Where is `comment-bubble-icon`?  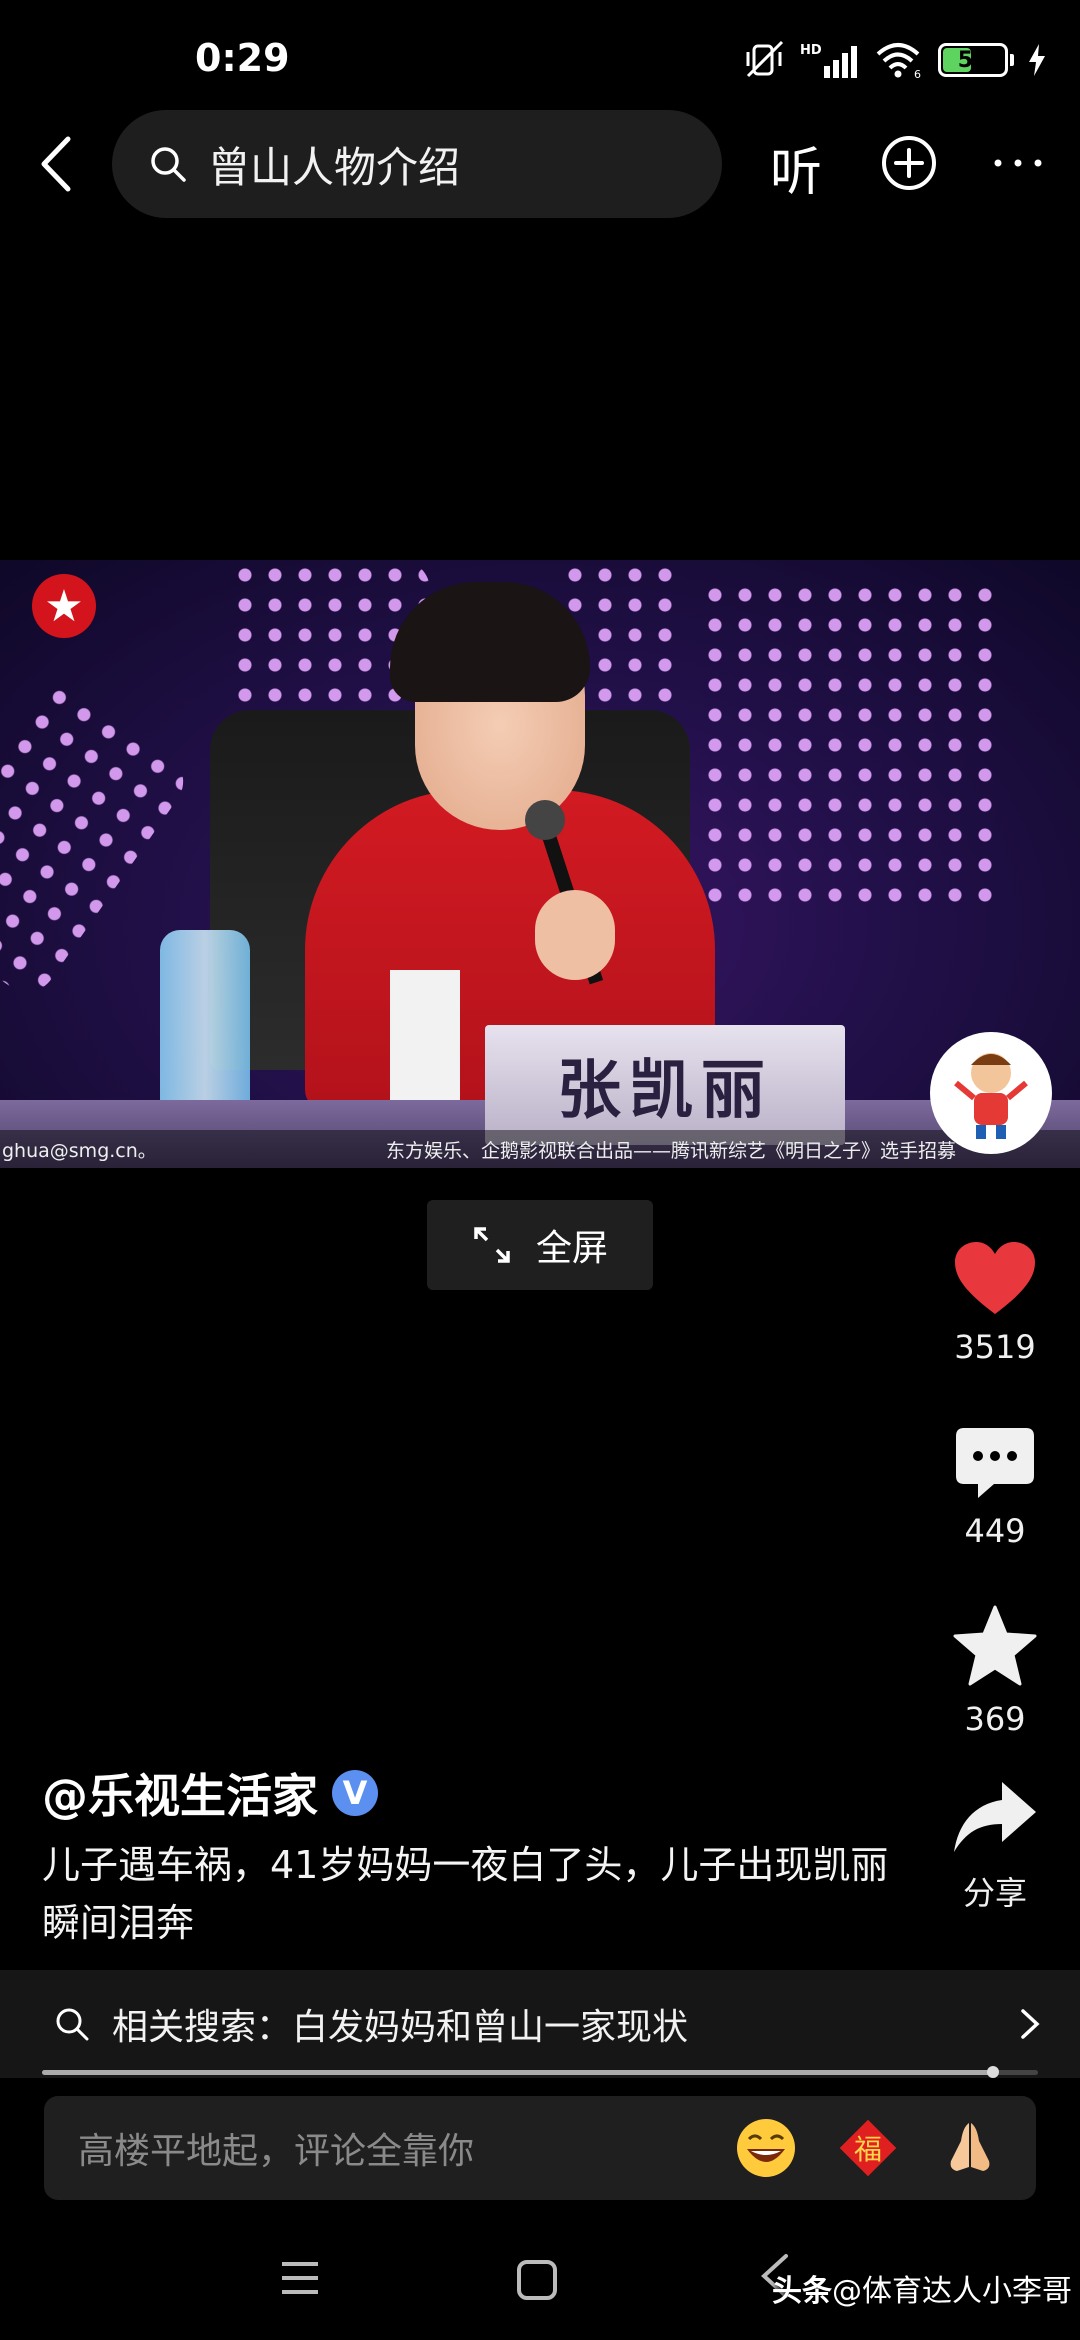 comment-bubble-icon is located at coordinates (995, 1463).